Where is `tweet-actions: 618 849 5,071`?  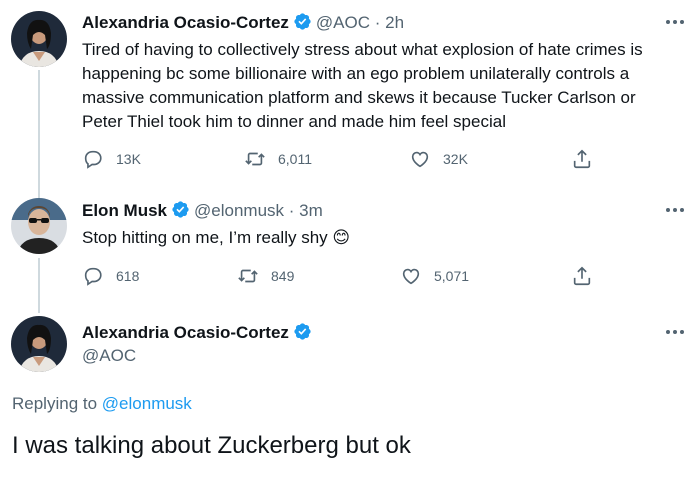 tweet-actions: 618 849 5,071 is located at coordinates (342, 276).